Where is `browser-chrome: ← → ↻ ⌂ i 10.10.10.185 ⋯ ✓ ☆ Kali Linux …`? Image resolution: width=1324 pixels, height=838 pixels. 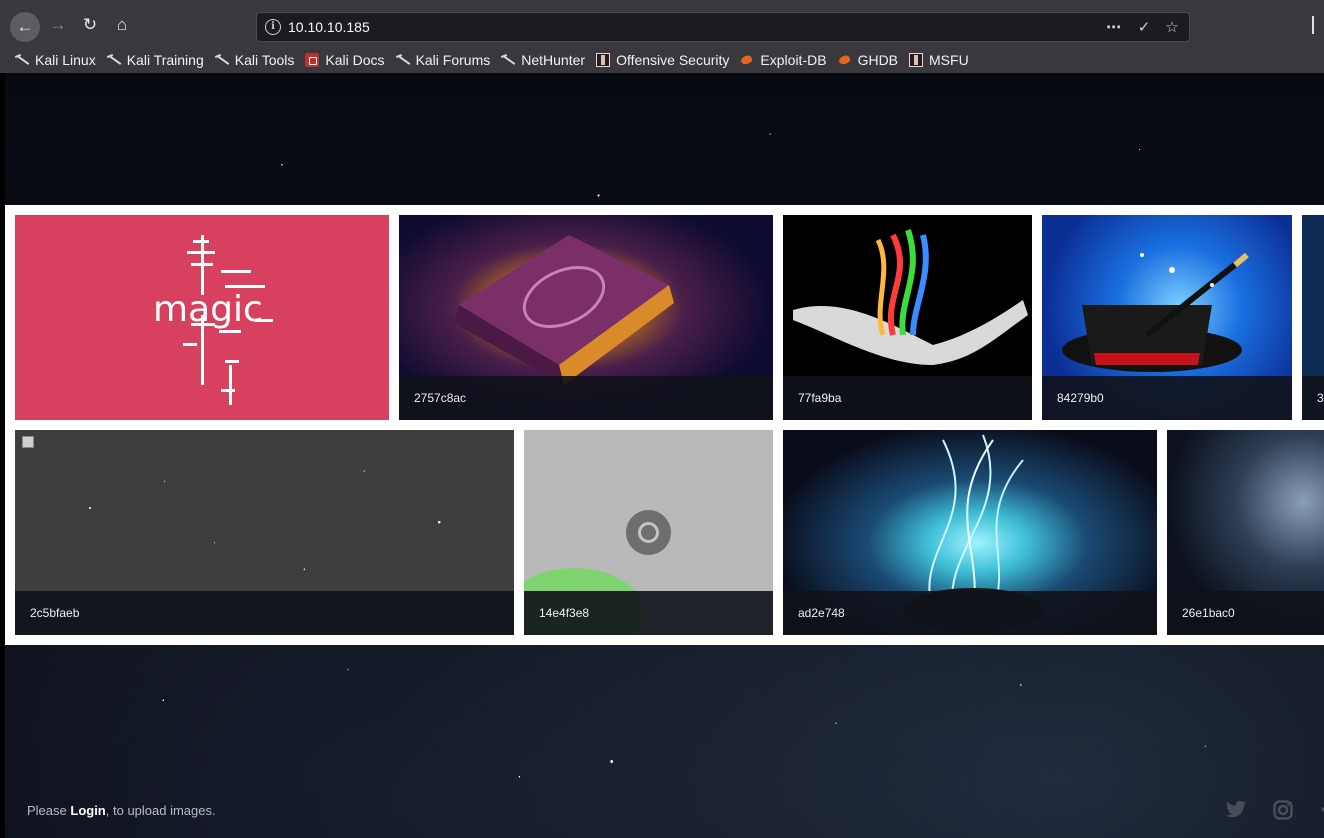 browser-chrome: ← → ↻ ⌂ i 10.10.10.185 ⋯ ✓ ☆ Kali Linux … is located at coordinates (662, 36).